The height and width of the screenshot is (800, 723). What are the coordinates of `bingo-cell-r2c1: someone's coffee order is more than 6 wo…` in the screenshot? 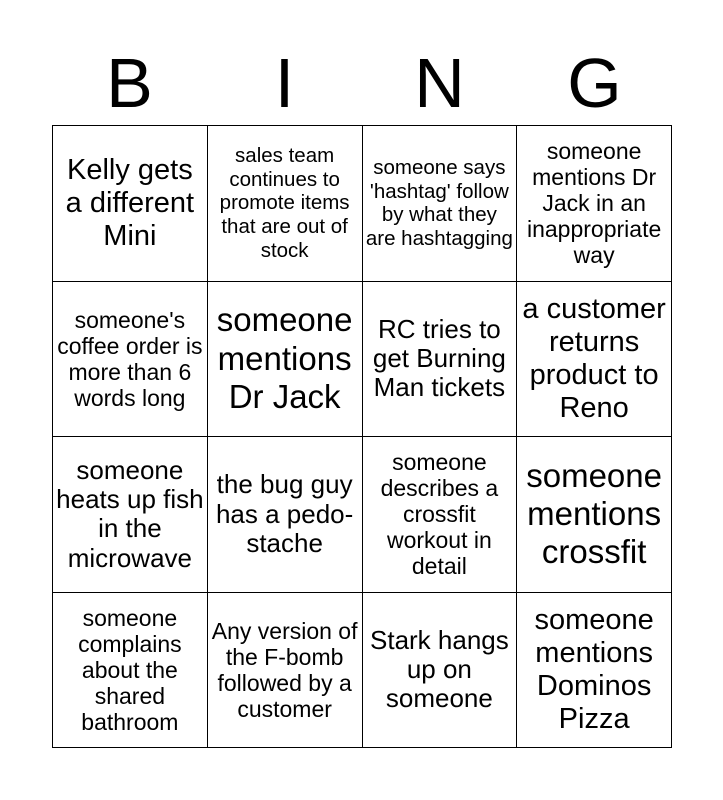 It's located at (130, 359).